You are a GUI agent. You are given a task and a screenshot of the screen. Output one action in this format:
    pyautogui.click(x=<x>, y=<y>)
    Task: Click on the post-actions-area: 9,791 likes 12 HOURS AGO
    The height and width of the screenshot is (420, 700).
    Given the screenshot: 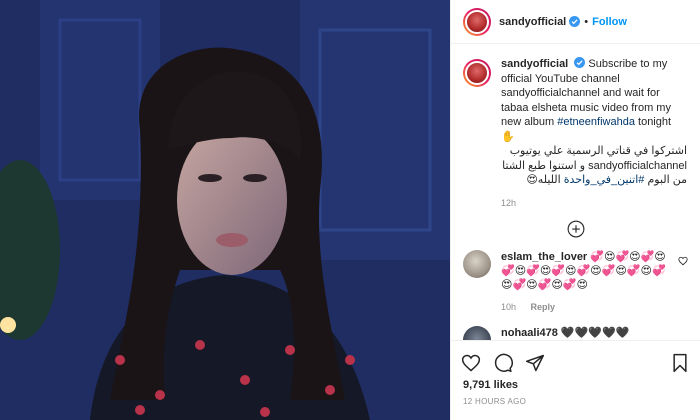 What is the action you would take?
    pyautogui.click(x=575, y=380)
    